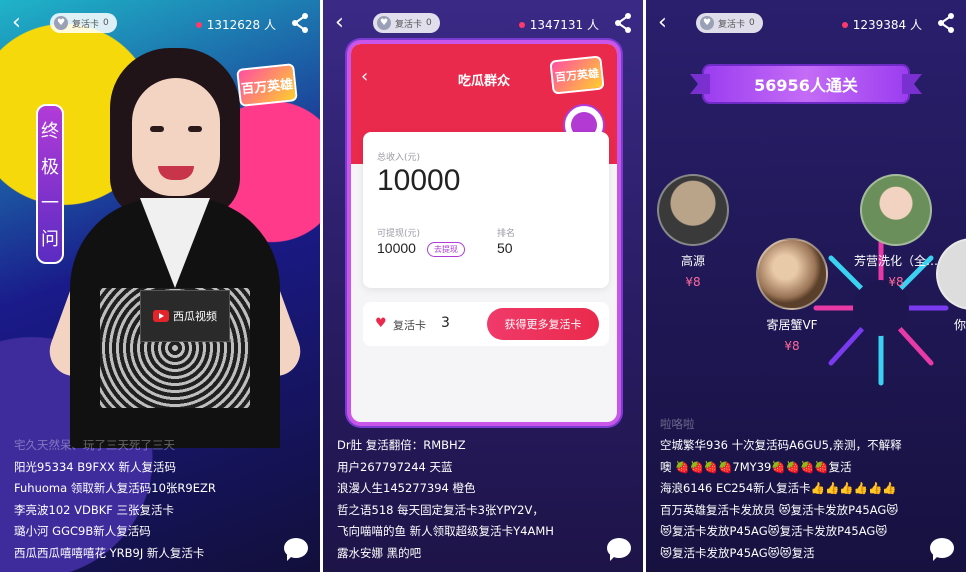  Describe the element at coordinates (404, 552) in the screenshot. I see `chat-text: 黑的吧` at that location.